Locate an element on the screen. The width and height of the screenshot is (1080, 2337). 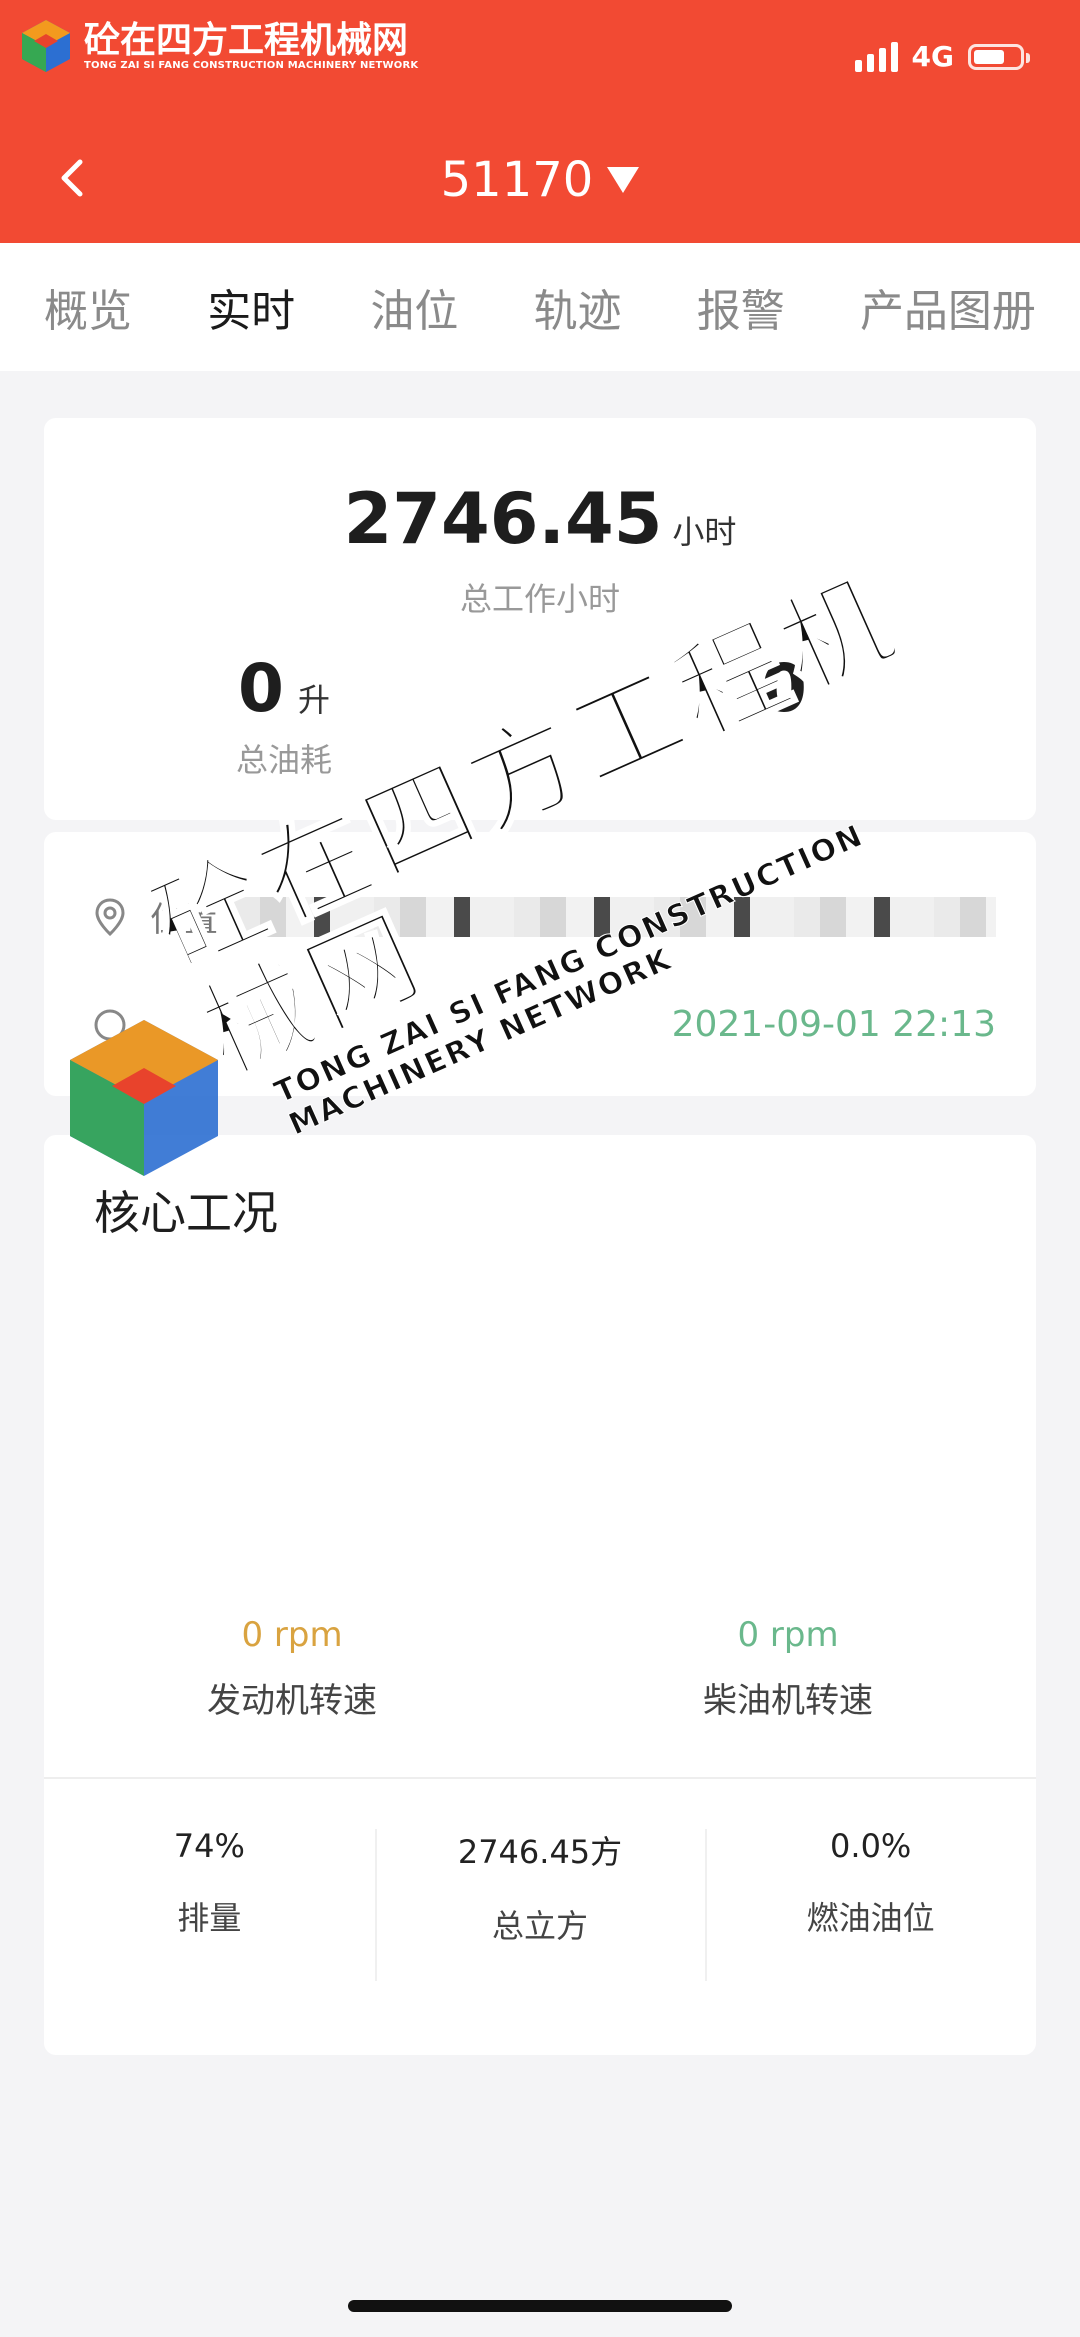
total-power-value: 0 is located at coordinates (784, 688).